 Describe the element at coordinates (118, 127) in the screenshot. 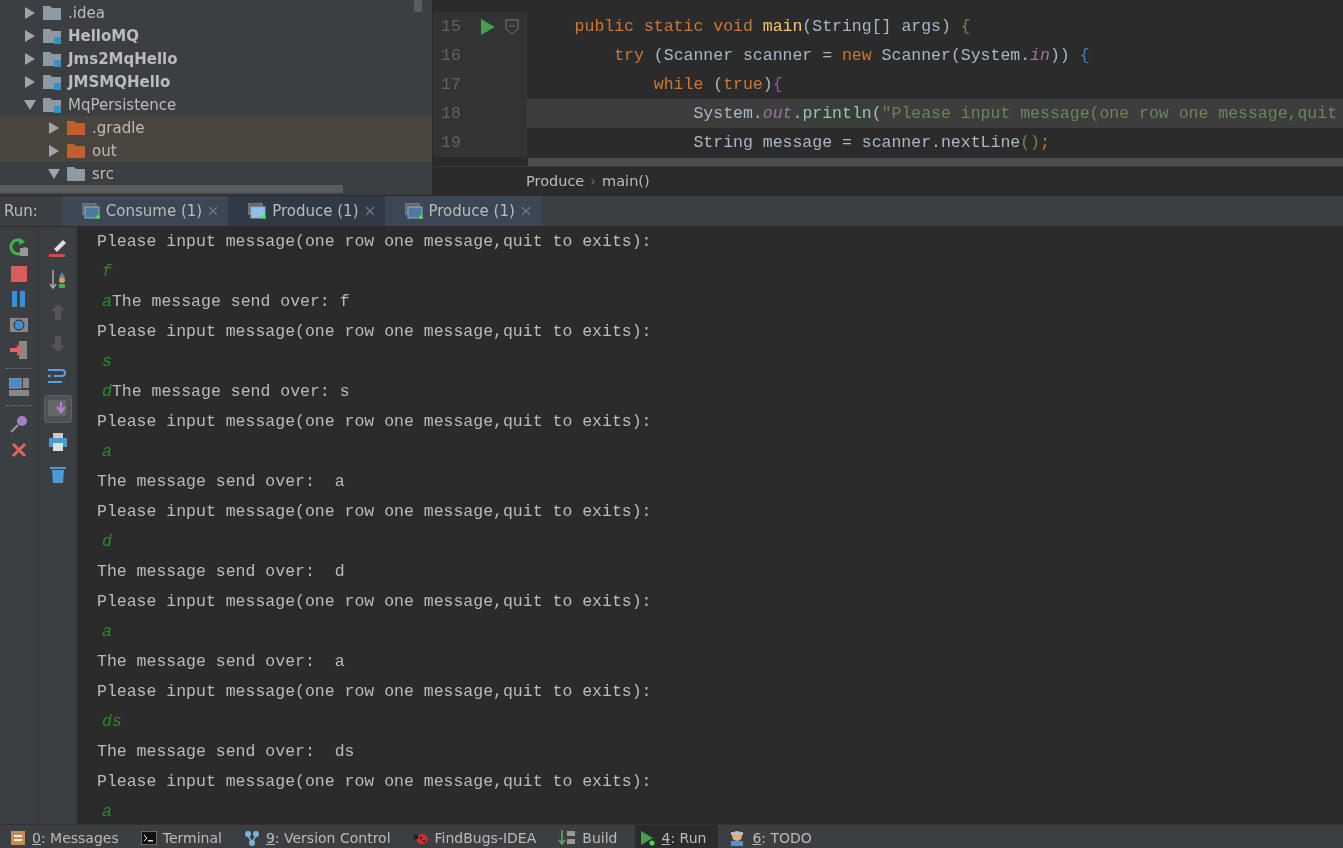

I see `tree-item: .gradle` at that location.